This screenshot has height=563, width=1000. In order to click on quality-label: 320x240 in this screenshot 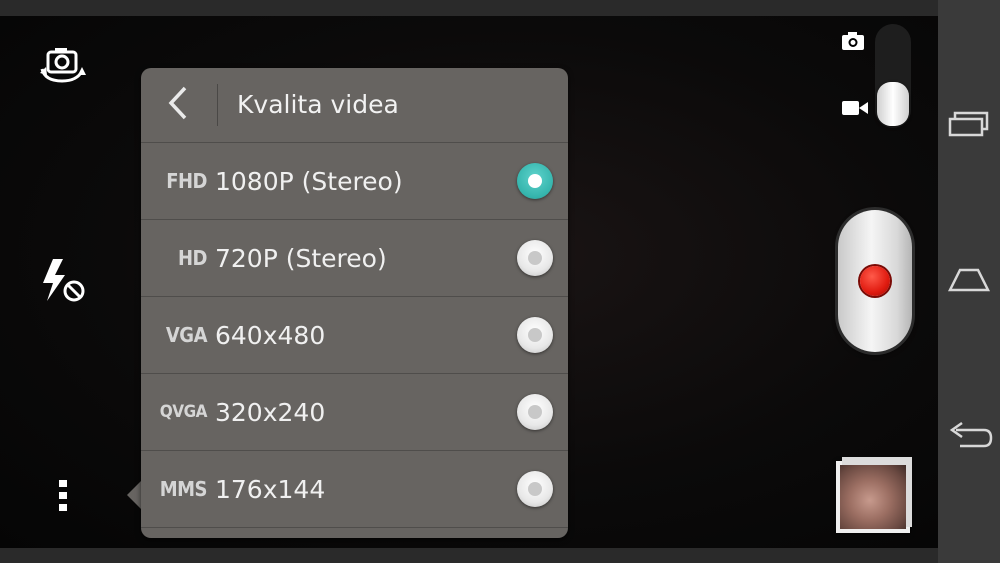, I will do `click(270, 412)`.